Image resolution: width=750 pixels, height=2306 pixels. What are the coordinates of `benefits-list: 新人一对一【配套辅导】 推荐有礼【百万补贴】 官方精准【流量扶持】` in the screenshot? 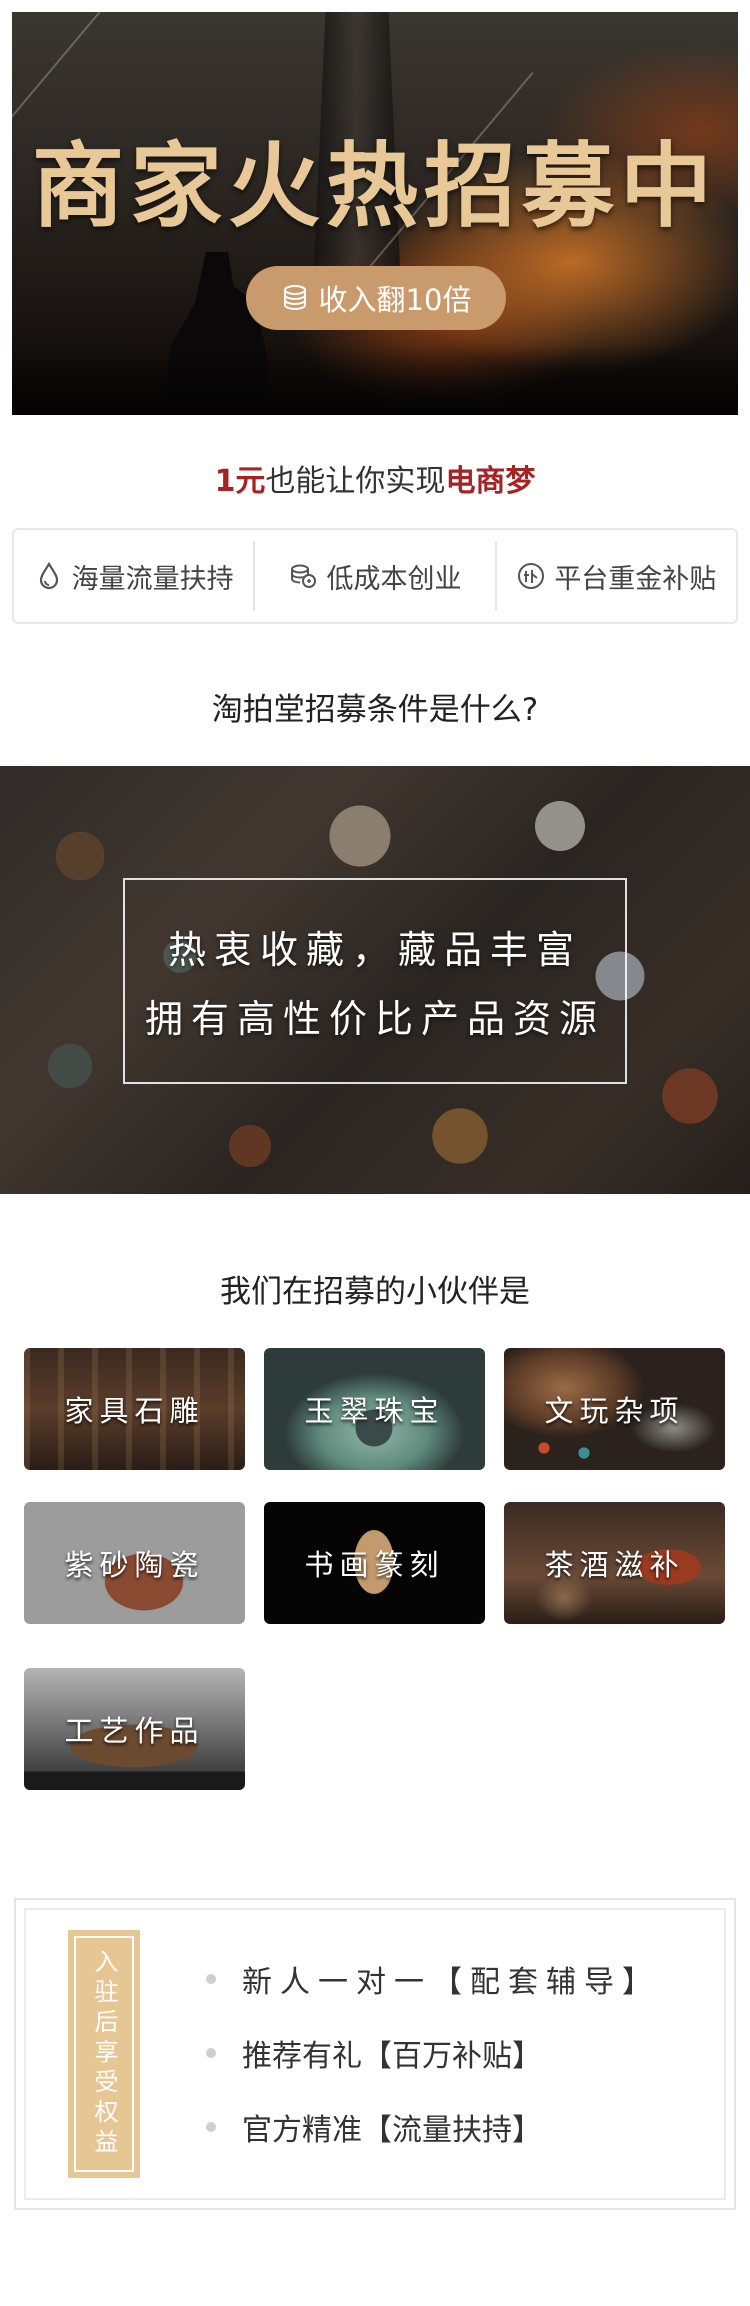 It's located at (433, 2053).